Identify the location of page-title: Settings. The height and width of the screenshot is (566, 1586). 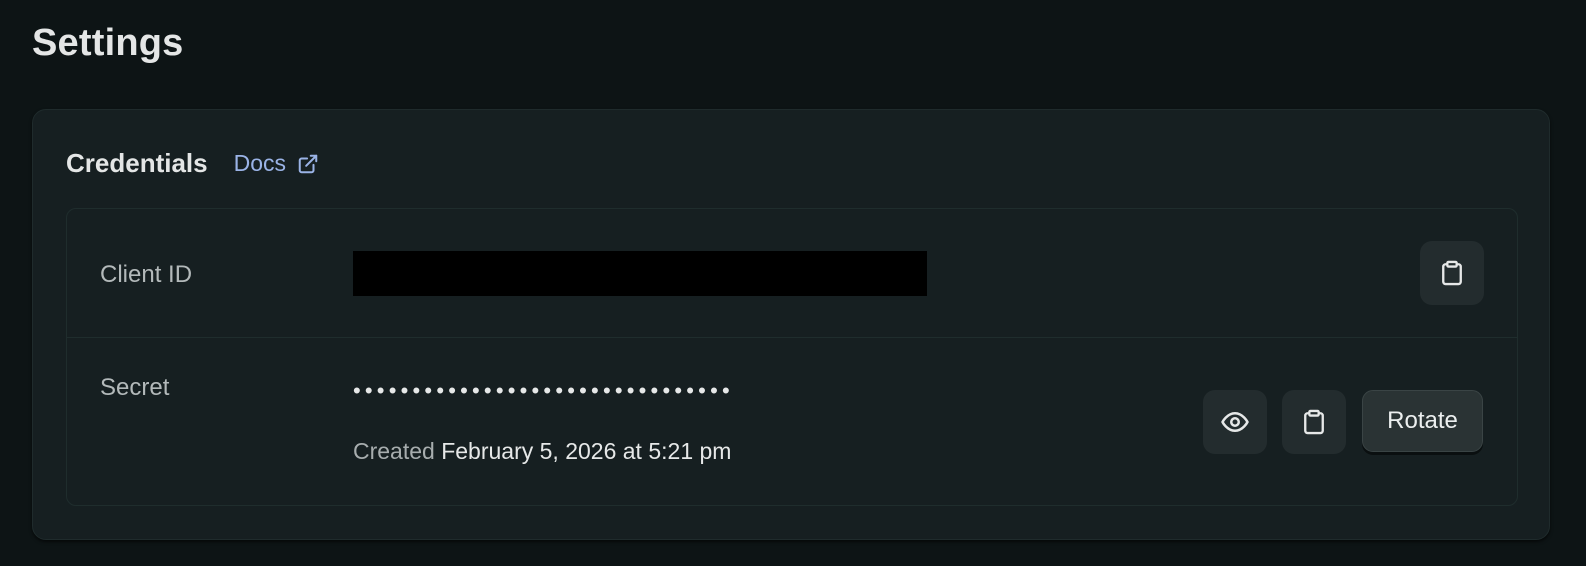
(108, 43).